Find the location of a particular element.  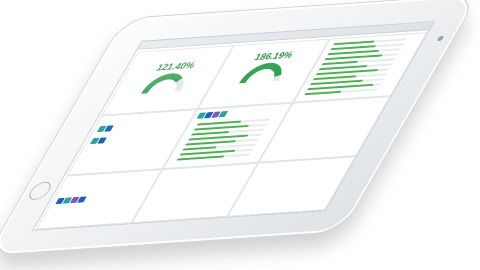

gauge-2-dial is located at coordinates (260, 73).